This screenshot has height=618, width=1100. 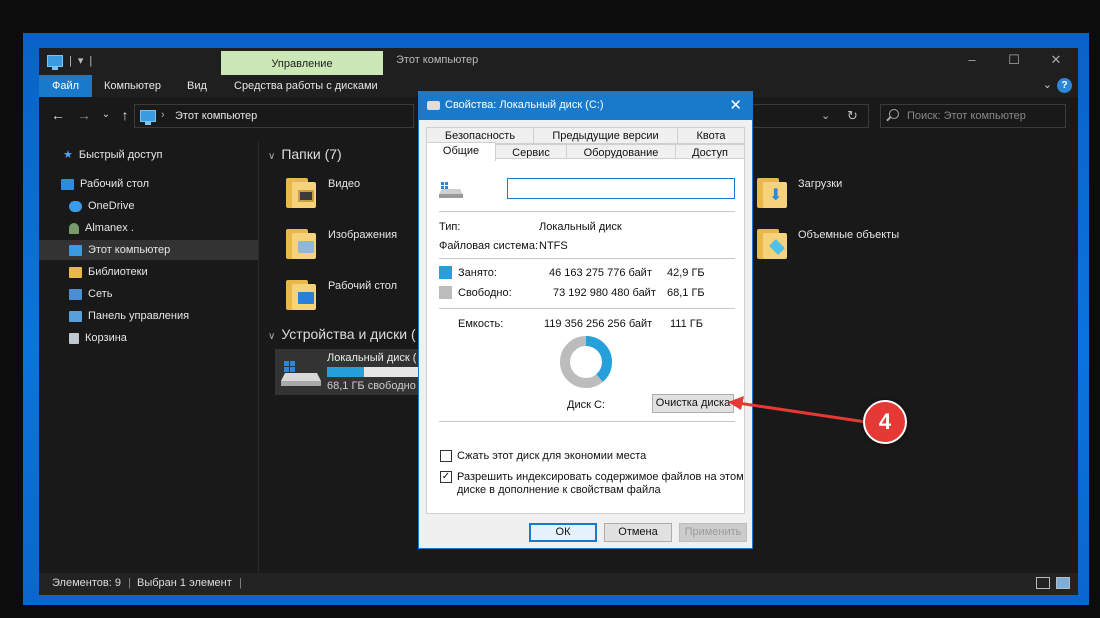 What do you see at coordinates (301, 294) in the screenshot?
I see `desktop-folder-icon` at bounding box center [301, 294].